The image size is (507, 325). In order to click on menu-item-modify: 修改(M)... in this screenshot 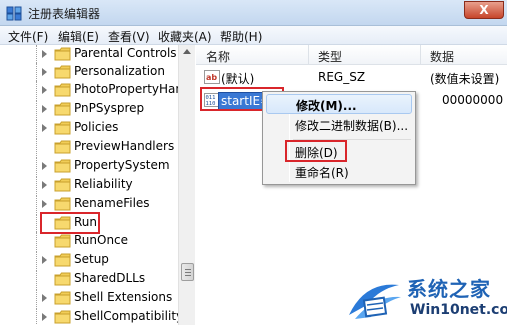, I will do `click(339, 104)`.